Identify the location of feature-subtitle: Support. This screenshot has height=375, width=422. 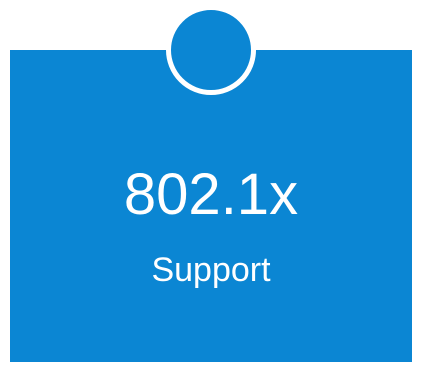
(211, 270).